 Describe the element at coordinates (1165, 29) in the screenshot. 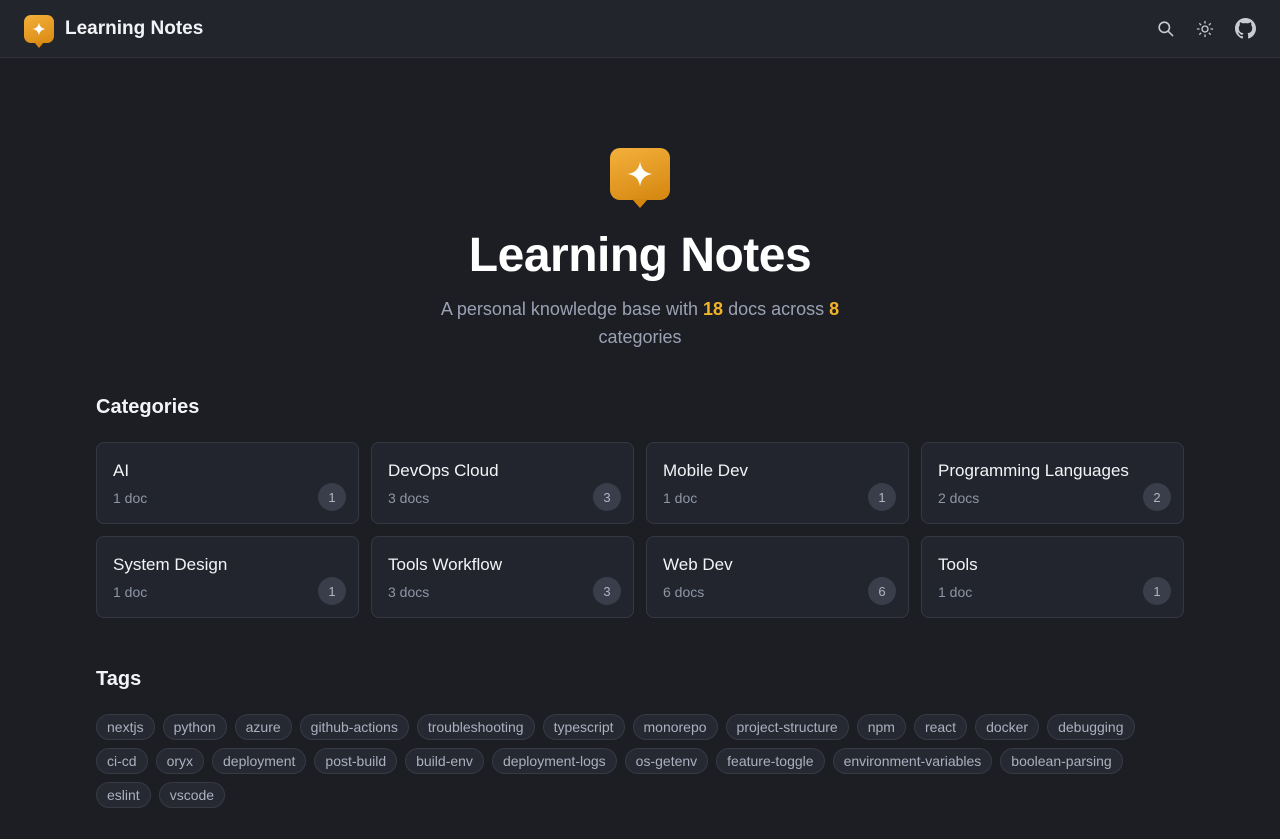

I see `search-icon` at that location.